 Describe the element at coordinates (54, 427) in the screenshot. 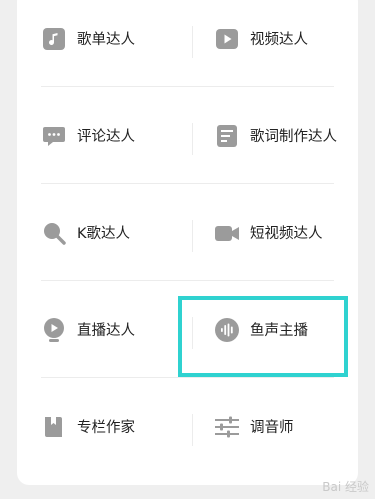

I see `book-icon` at that location.